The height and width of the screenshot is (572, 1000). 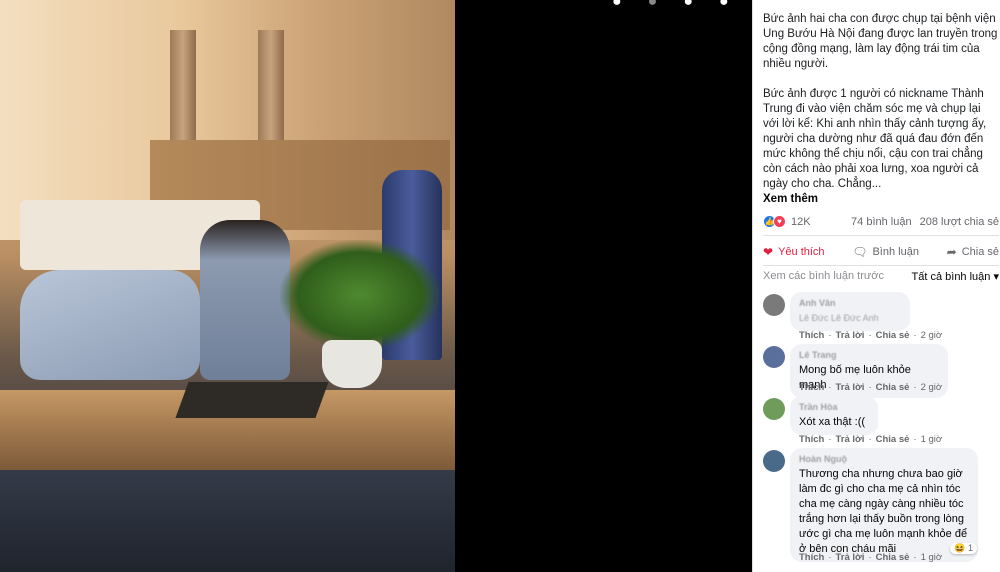 What do you see at coordinates (960, 548) in the screenshot?
I see `haha-reaction-icon: 😆` at bounding box center [960, 548].